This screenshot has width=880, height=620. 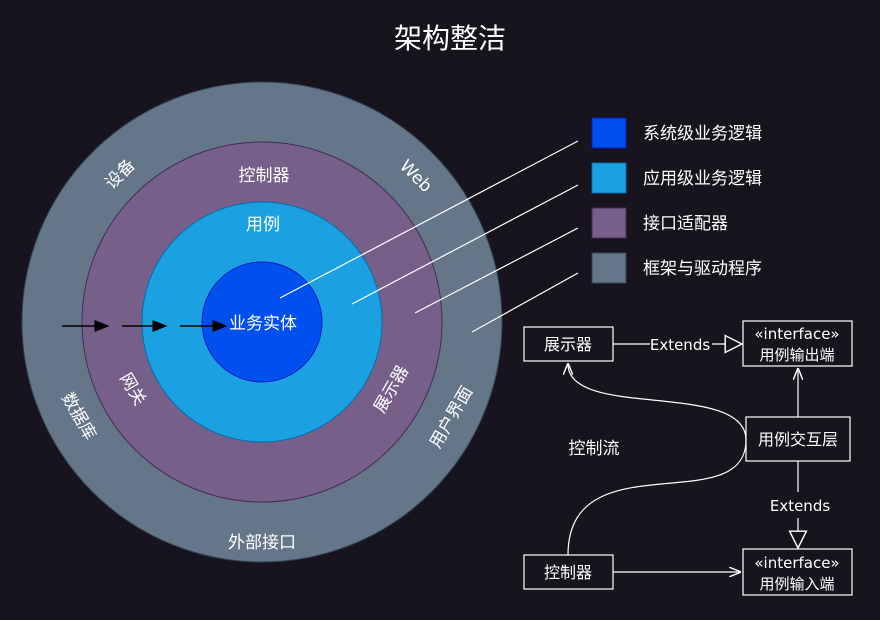 I want to click on legend-swatch-app-logic, so click(x=609, y=178).